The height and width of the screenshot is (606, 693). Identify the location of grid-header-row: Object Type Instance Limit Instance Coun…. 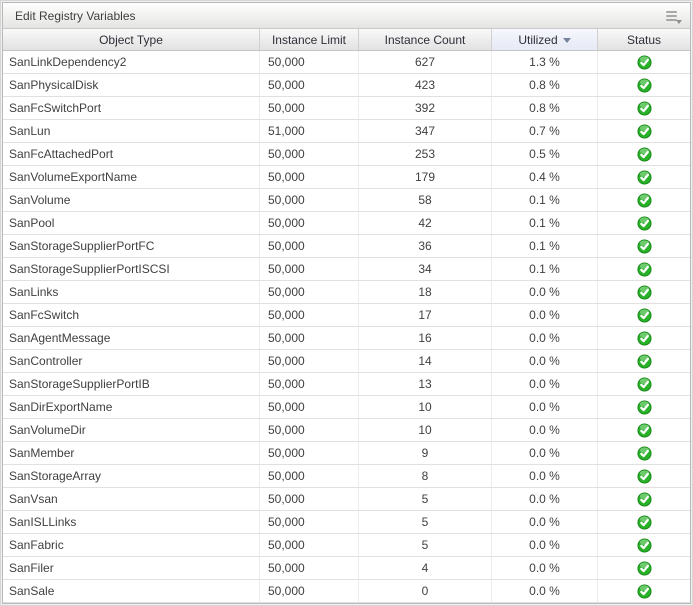
(346, 40).